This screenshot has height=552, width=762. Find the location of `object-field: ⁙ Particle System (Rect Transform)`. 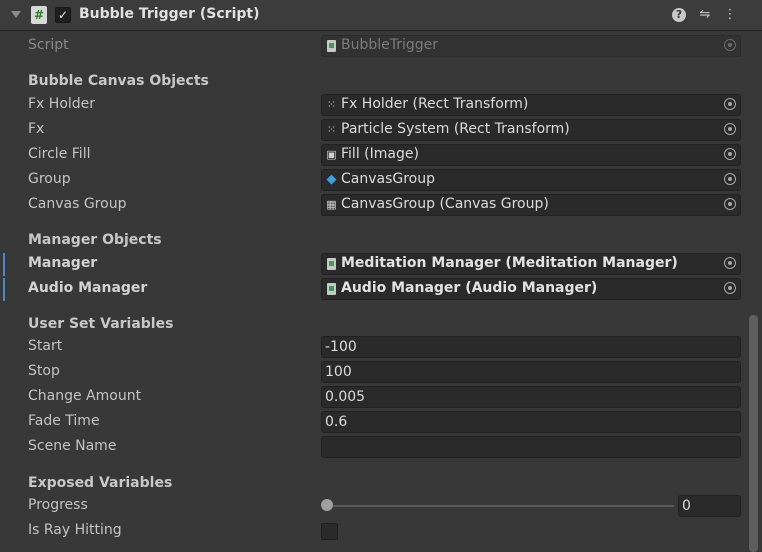

object-field: ⁙ Particle System (Rect Transform) is located at coordinates (531, 130).